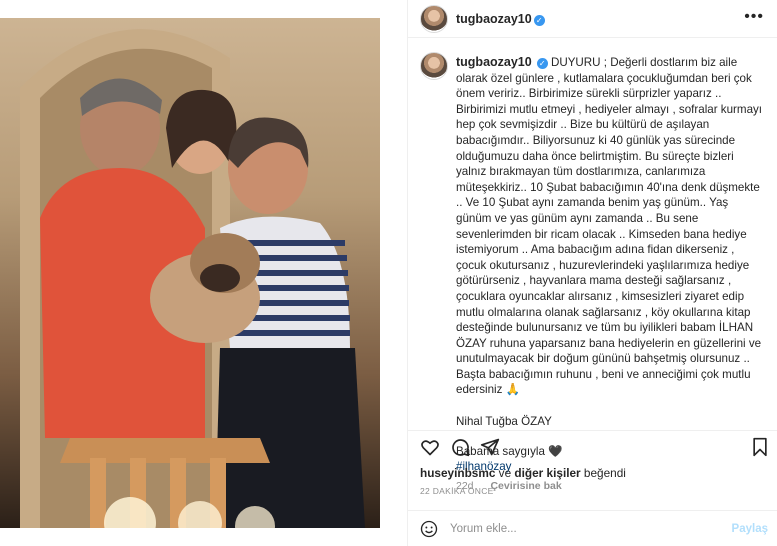  Describe the element at coordinates (542, 63) in the screenshot. I see `caption-verified-badge-icon: ✓` at that location.